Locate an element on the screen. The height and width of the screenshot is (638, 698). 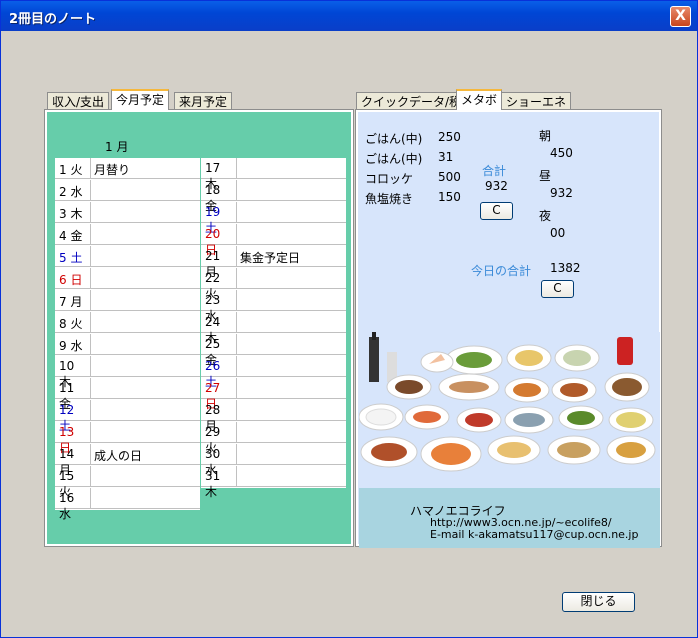
food-name: ごはん(中) is located at coordinates (394, 159).